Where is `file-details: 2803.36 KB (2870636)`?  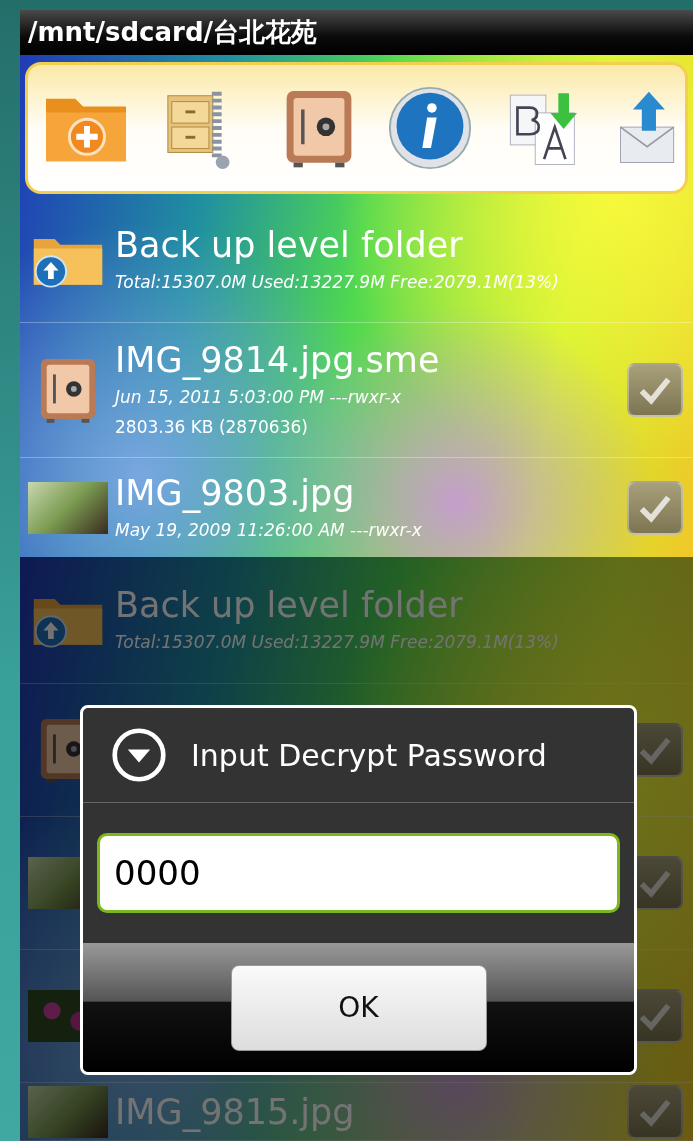 file-details: 2803.36 KB (2870636) is located at coordinates (212, 427).